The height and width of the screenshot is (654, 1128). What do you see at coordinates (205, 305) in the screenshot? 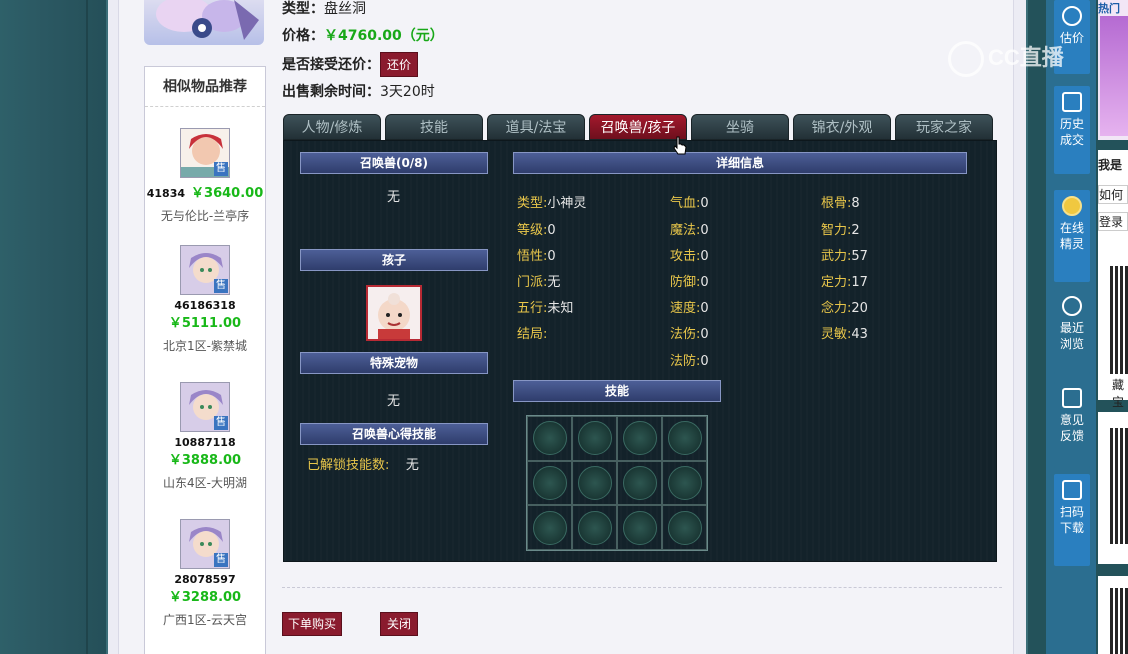
I see `item-id: 46186318` at bounding box center [205, 305].